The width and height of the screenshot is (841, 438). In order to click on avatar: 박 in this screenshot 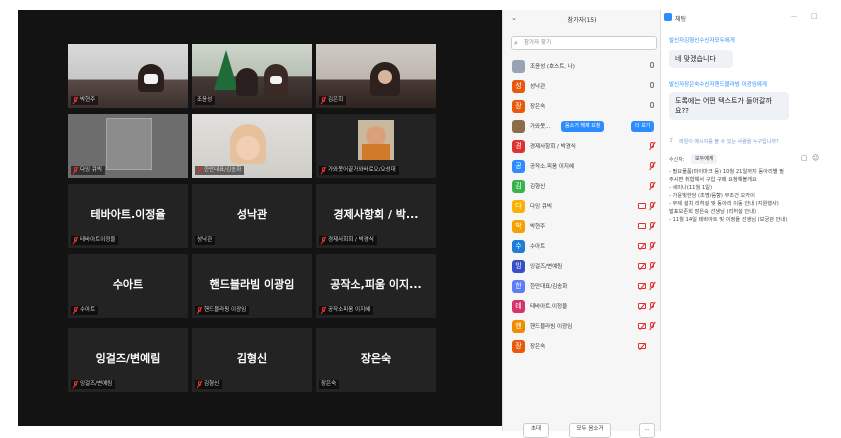, I will do `click(518, 226)`.